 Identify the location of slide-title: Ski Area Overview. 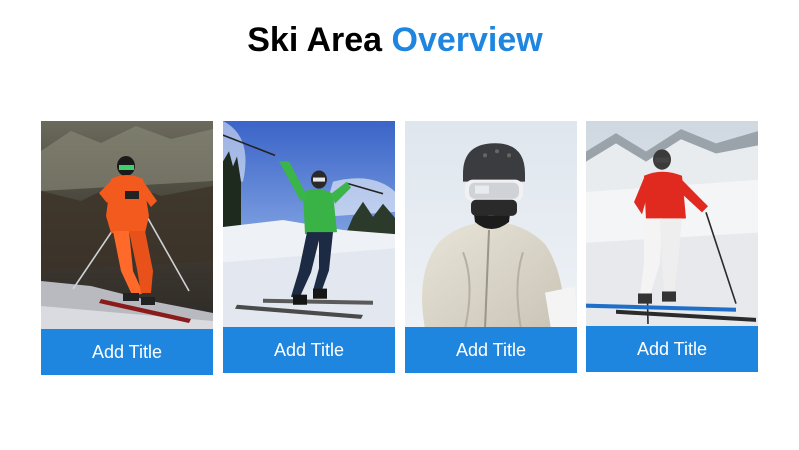
(395, 40).